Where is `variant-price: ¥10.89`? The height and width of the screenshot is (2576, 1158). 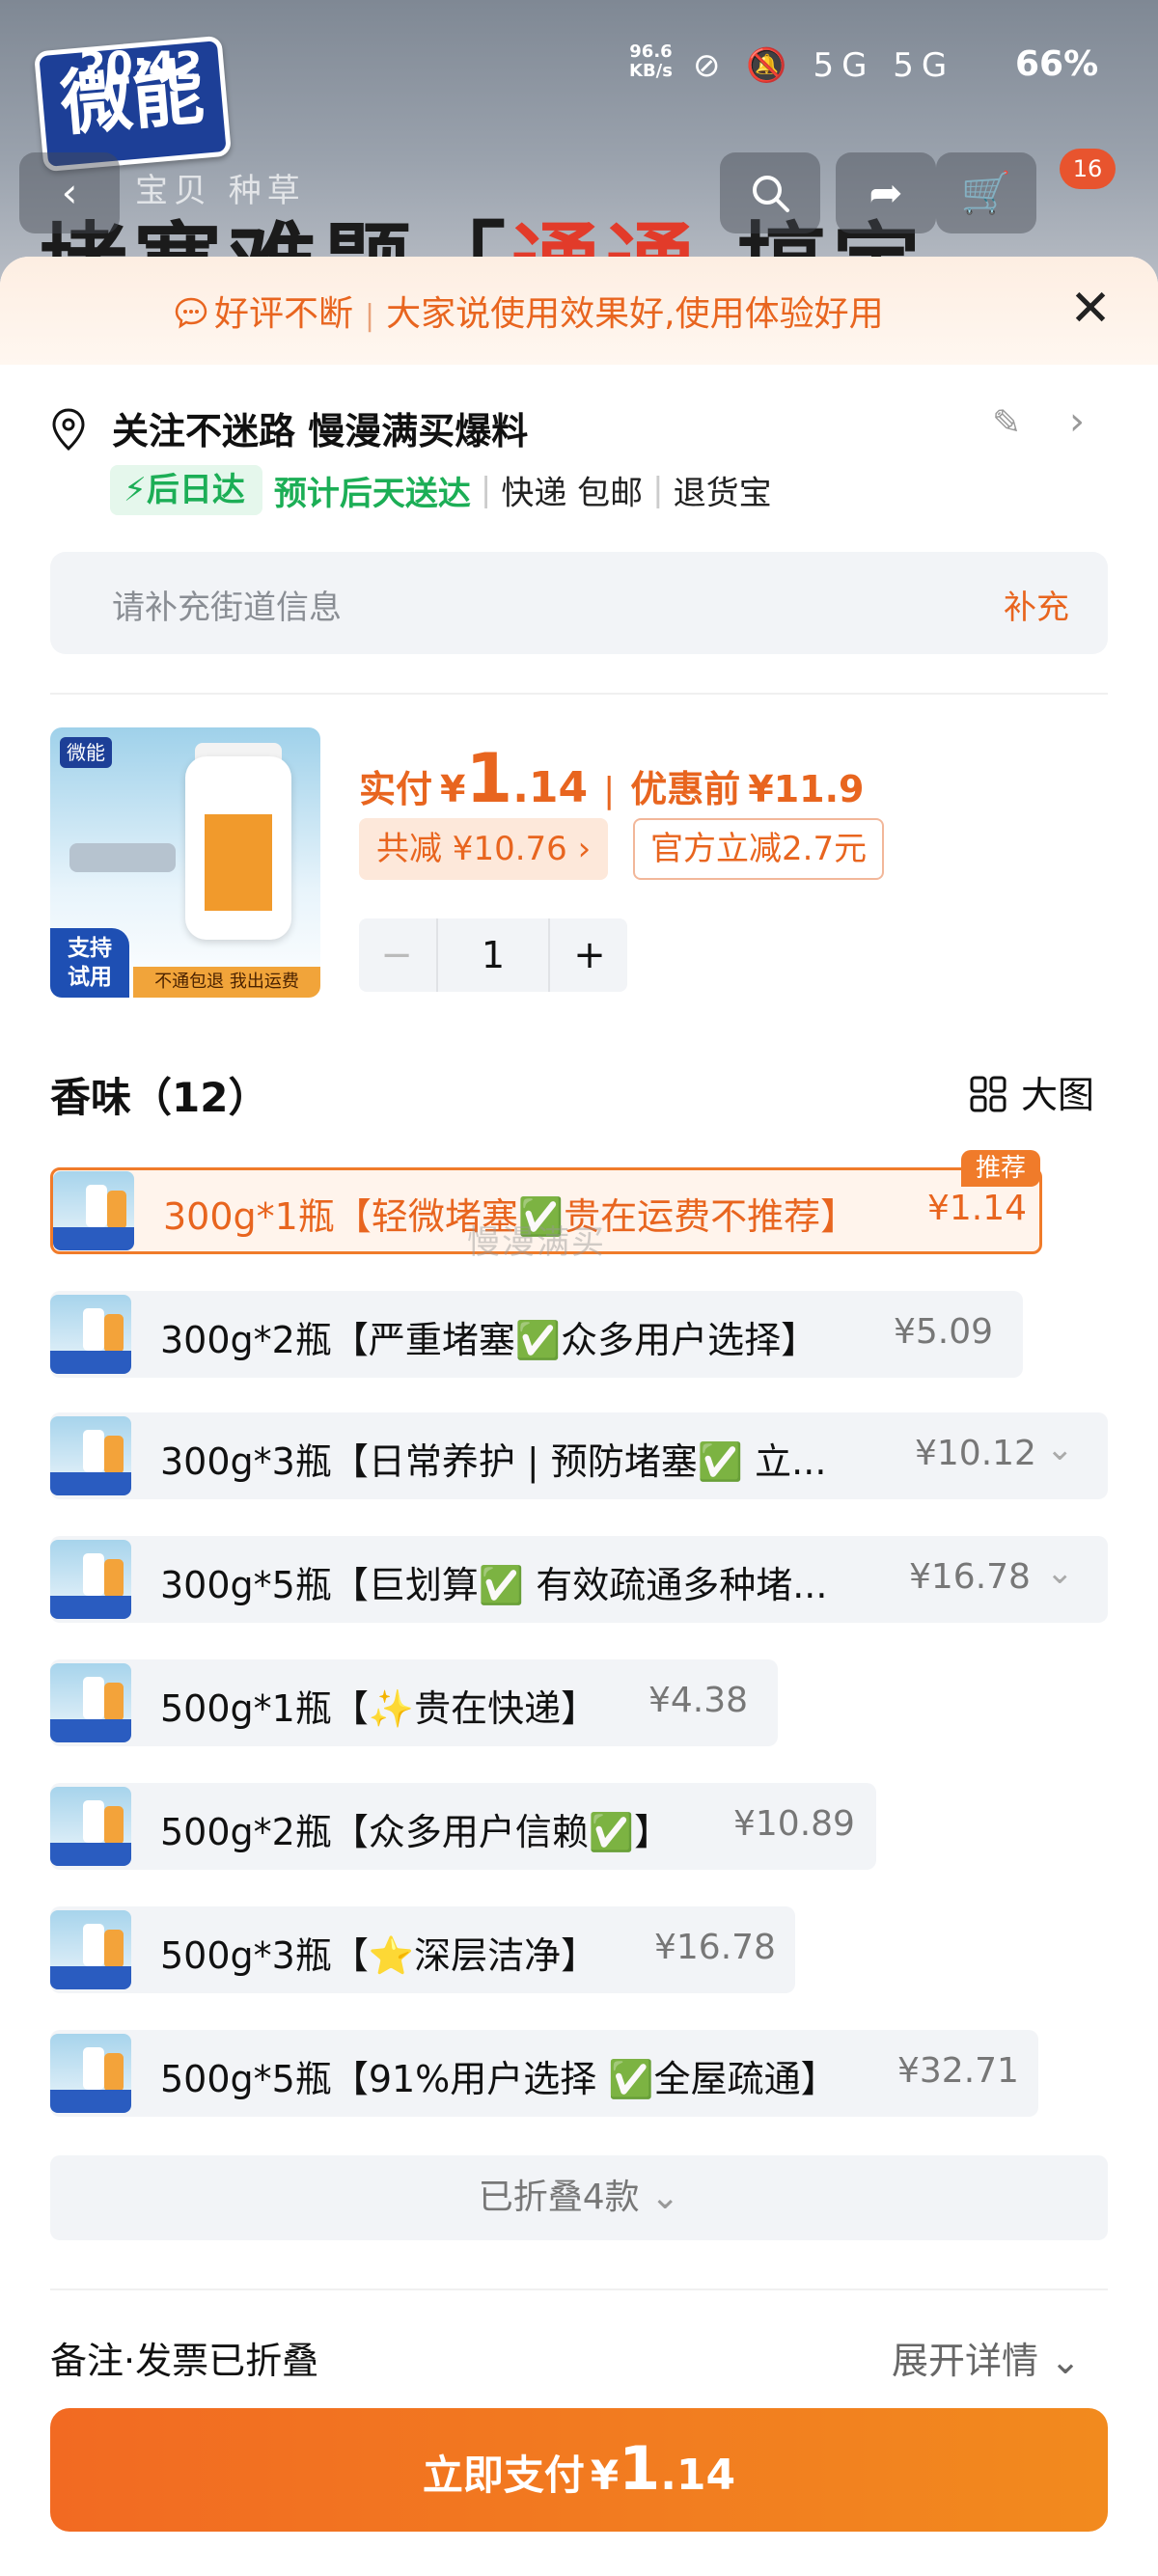
variant-price: ¥10.89 is located at coordinates (794, 1824).